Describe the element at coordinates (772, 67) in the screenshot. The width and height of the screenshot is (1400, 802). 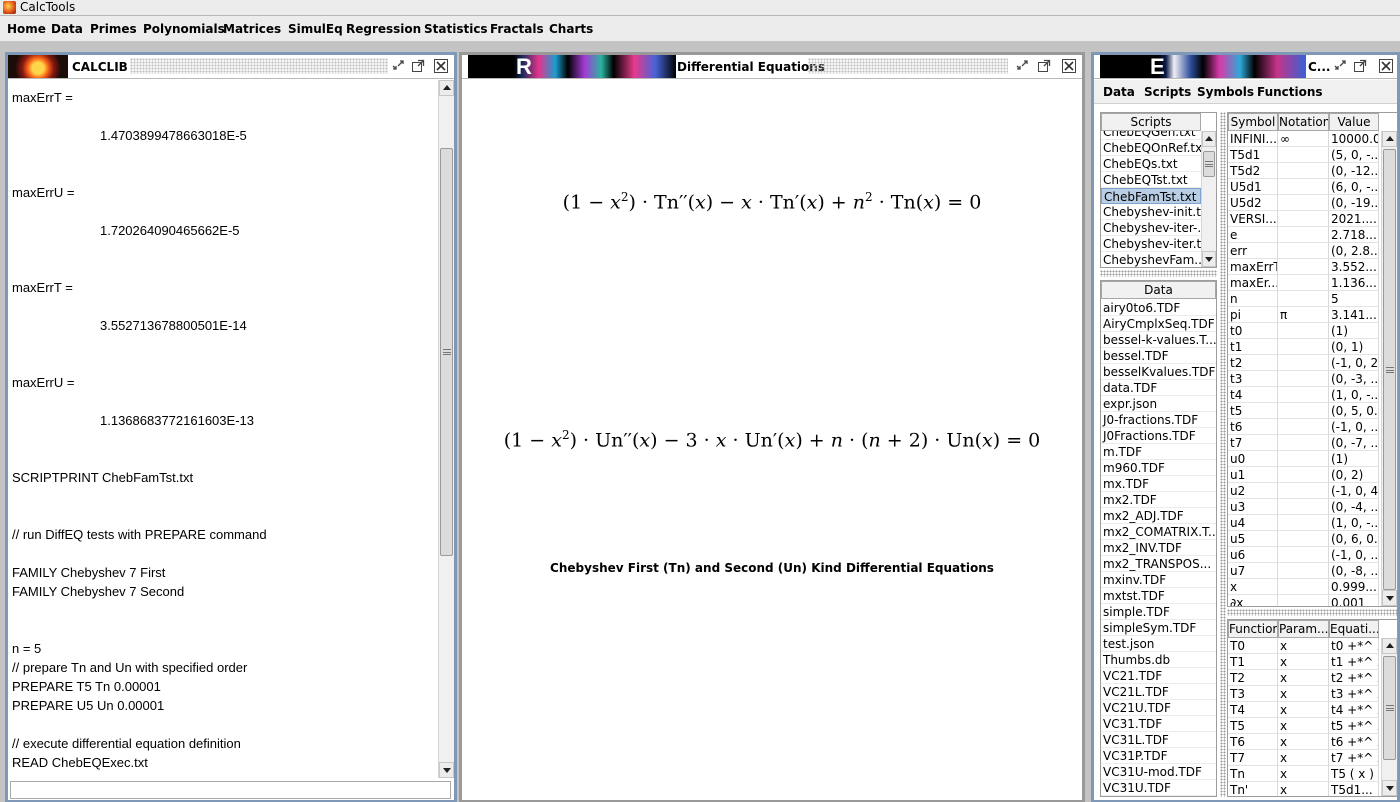
I see `diffeq-titlebar: R Differential Equations` at that location.